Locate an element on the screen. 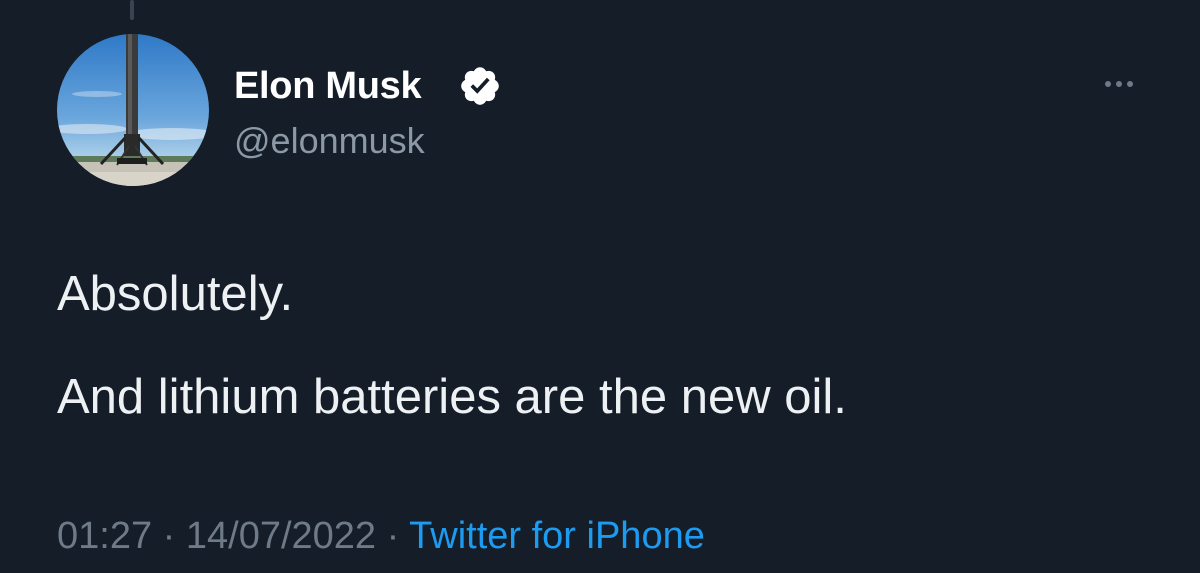 Image resolution: width=1200 pixels, height=573 pixels. tweet-text-line: And lithium batteries are the new oil. is located at coordinates (452, 397).